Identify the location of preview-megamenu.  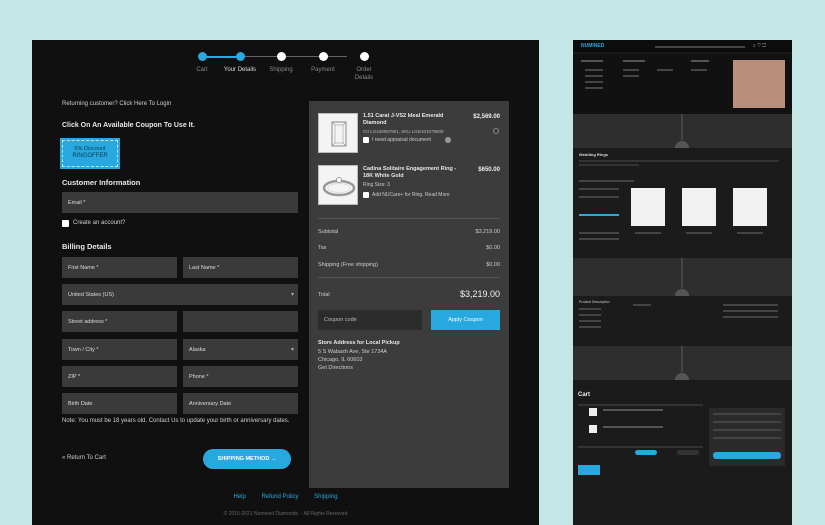
(682, 84).